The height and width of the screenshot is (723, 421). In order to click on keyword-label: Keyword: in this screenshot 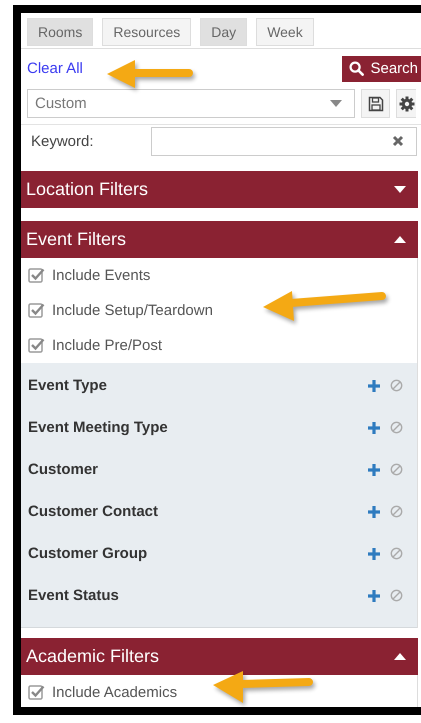, I will do `click(62, 141)`.